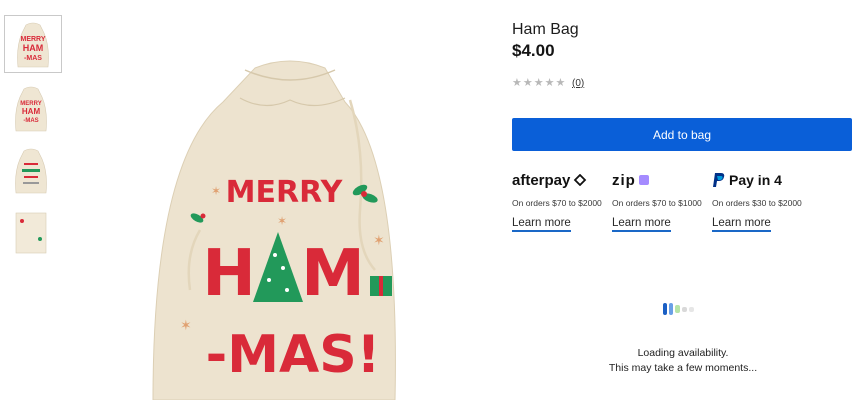 The height and width of the screenshot is (400, 862). I want to click on paypal-learn-more-link: Learn more, so click(741, 224).